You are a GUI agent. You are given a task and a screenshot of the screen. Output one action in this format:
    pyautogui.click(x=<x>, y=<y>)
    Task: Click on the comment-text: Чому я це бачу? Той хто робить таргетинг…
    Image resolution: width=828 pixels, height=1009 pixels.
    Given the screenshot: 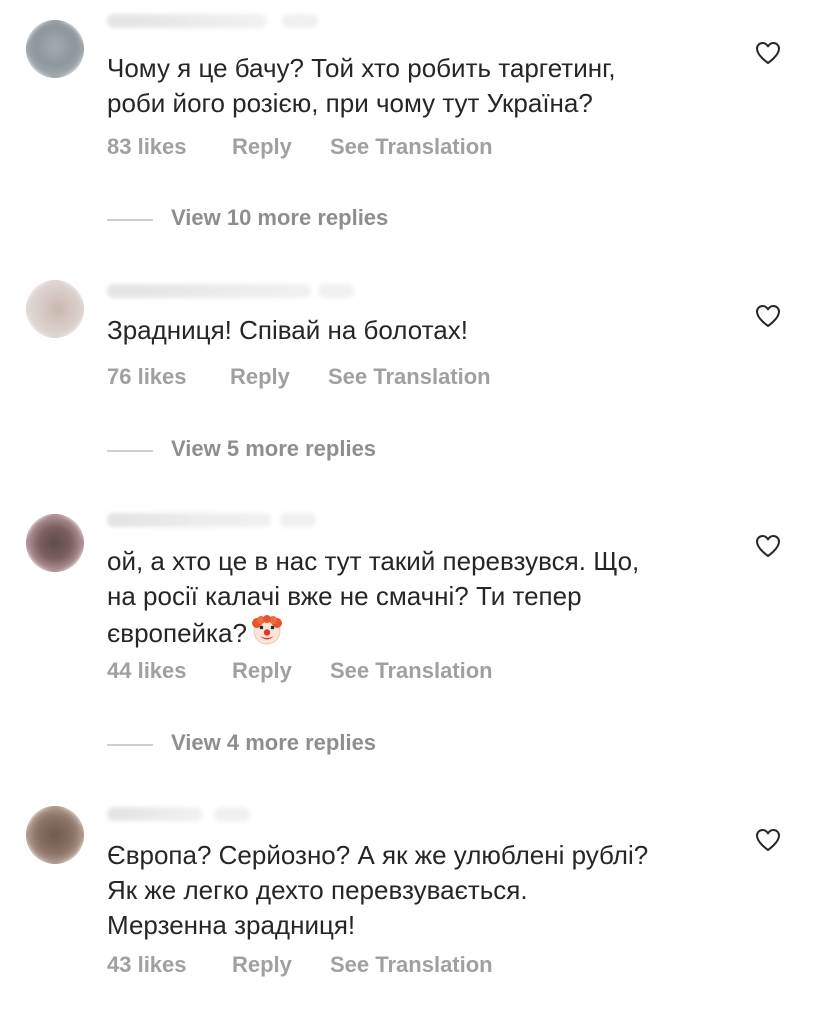 What is the action you would take?
    pyautogui.click(x=417, y=86)
    